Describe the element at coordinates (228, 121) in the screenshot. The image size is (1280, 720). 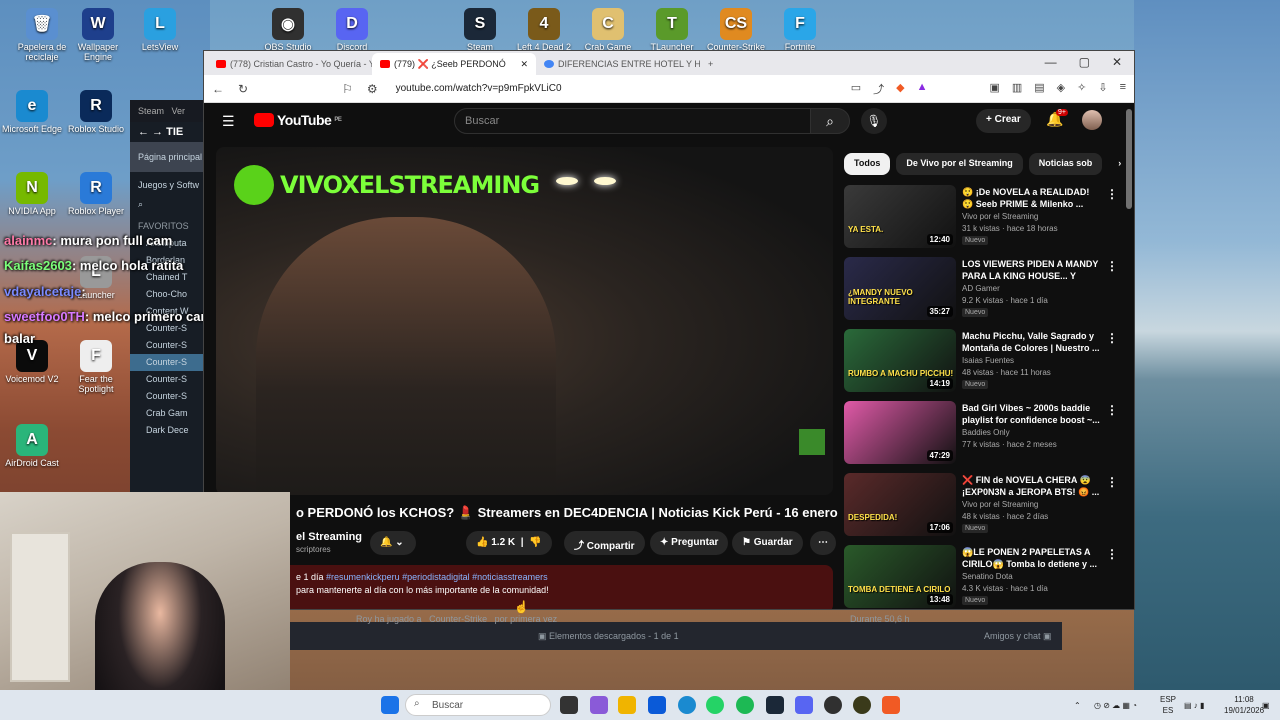
I see `hamburger-menu-icon: ☰` at that location.